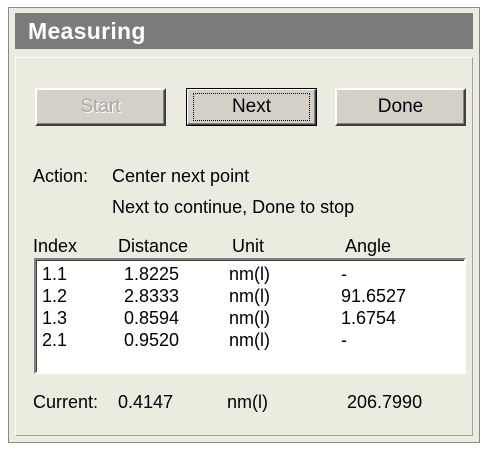  Describe the element at coordinates (152, 296) in the screenshot. I see `row-distance: 2.8333` at that location.